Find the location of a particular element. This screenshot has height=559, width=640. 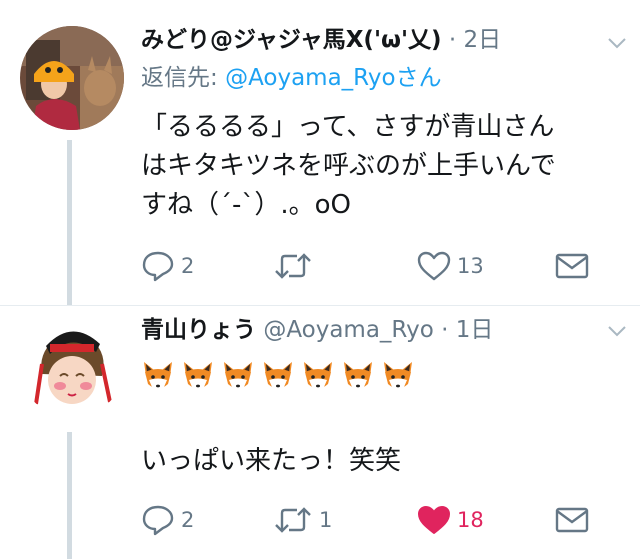

tweet-text-line: すね（´-`）.。oO is located at coordinates (246, 205).